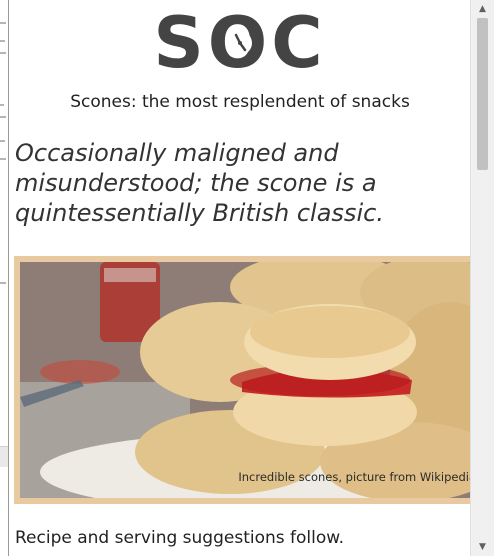 The width and height of the screenshot is (494, 556). What do you see at coordinates (482, 9) in the screenshot?
I see `chevron-up-icon: ▲` at bounding box center [482, 9].